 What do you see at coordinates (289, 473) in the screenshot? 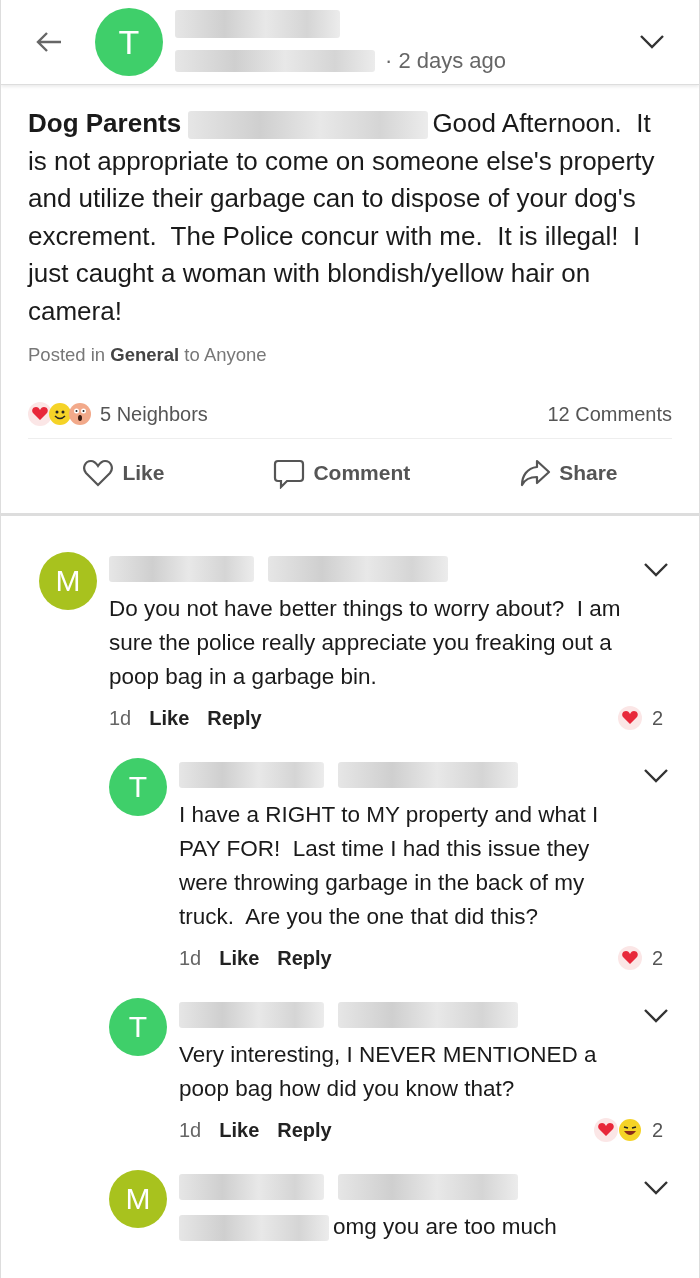
I see `speech-bubble-icon` at bounding box center [289, 473].